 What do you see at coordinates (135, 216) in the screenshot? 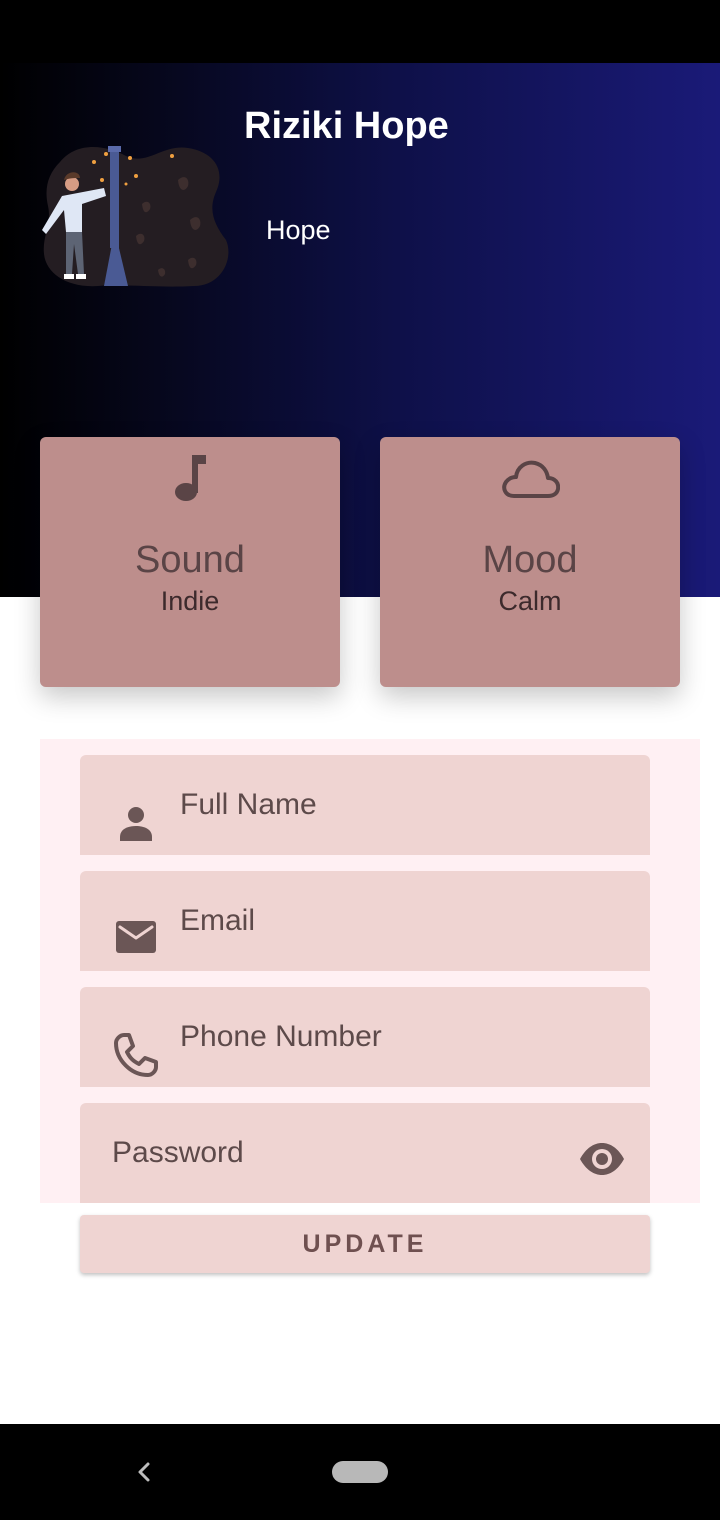
I see `profile-illustration` at bounding box center [135, 216].